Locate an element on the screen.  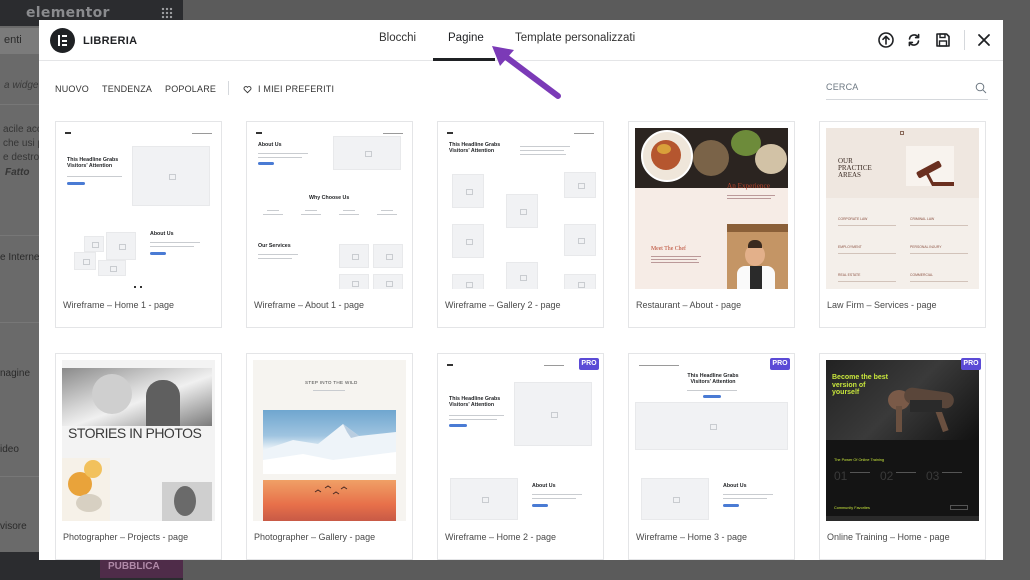
search-icon is located at coordinates (981, 88).